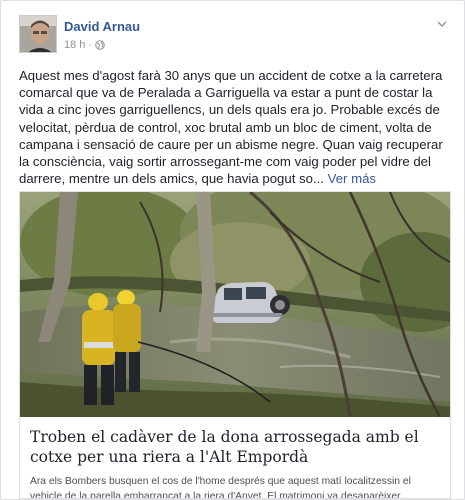  I want to click on author-name: David Arnau, so click(102, 26).